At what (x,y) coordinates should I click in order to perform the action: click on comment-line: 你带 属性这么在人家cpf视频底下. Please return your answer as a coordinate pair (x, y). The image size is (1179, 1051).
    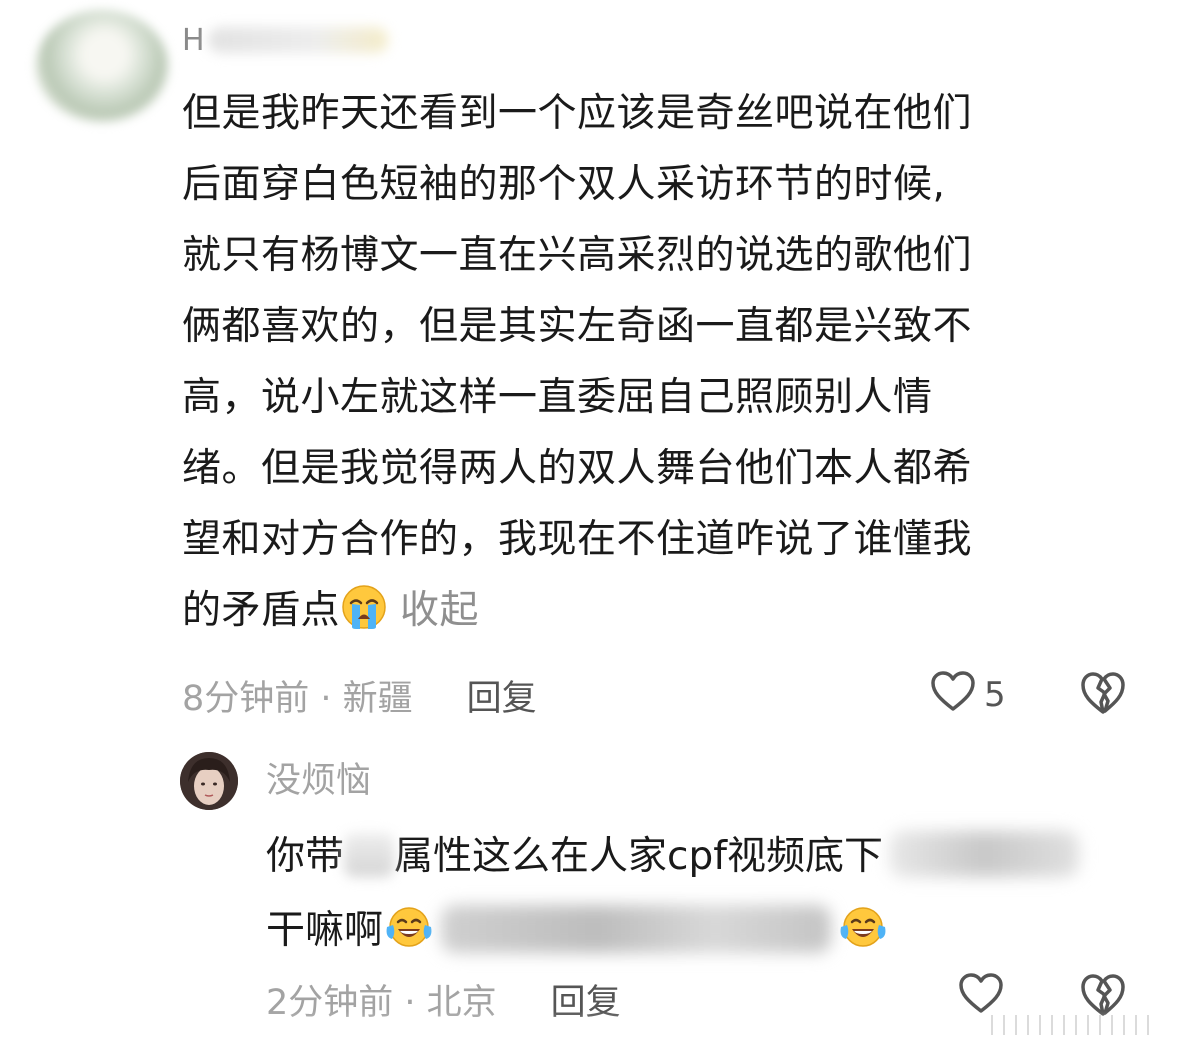
    Looking at the image, I should click on (706, 857).